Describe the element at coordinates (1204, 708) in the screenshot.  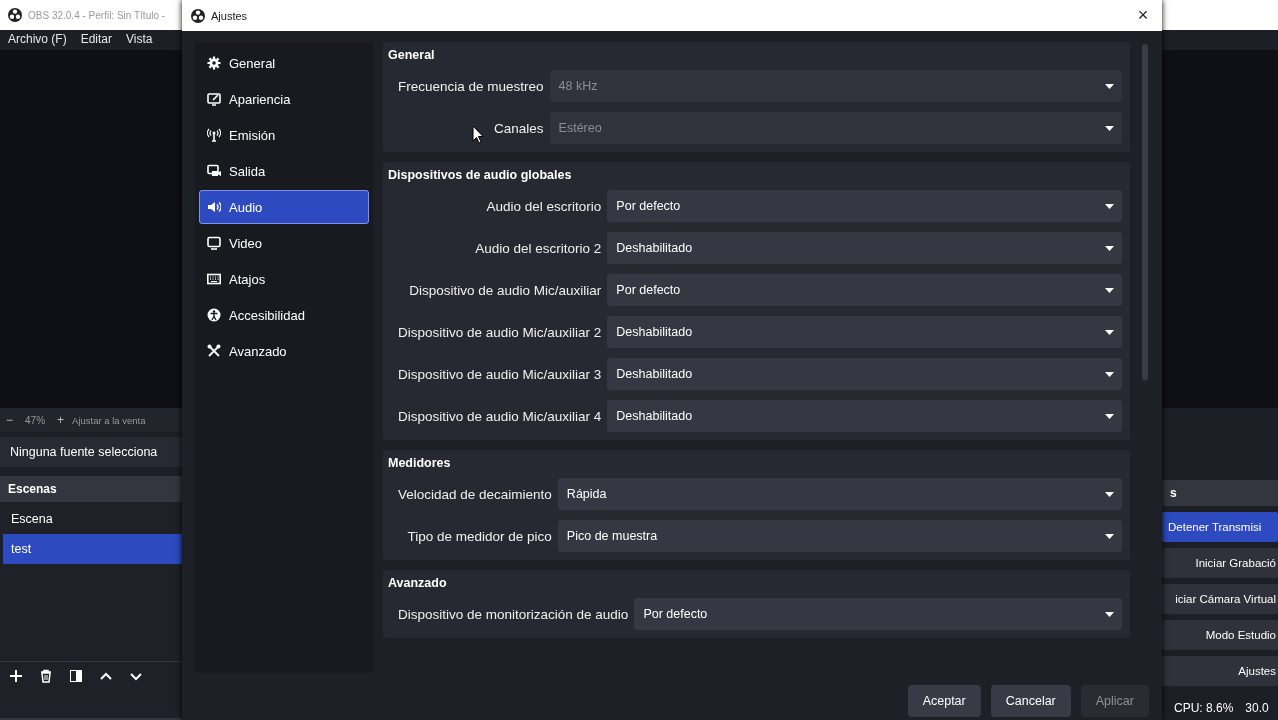
I see `status-text: CPU: 8.6%` at that location.